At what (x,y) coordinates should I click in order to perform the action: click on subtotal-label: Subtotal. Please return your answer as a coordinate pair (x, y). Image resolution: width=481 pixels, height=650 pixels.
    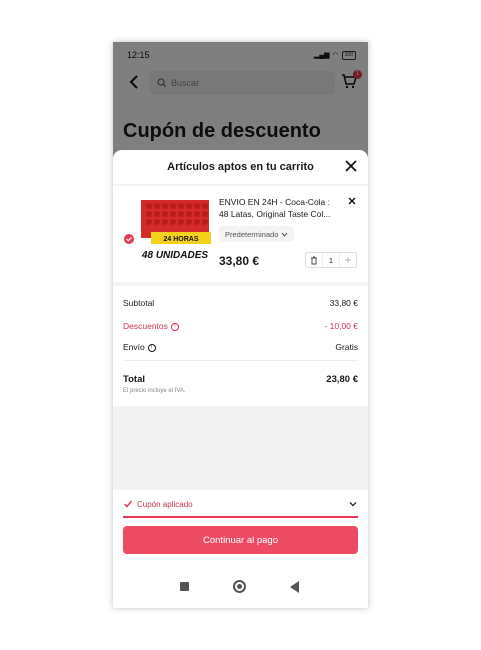
    Looking at the image, I should click on (139, 303).